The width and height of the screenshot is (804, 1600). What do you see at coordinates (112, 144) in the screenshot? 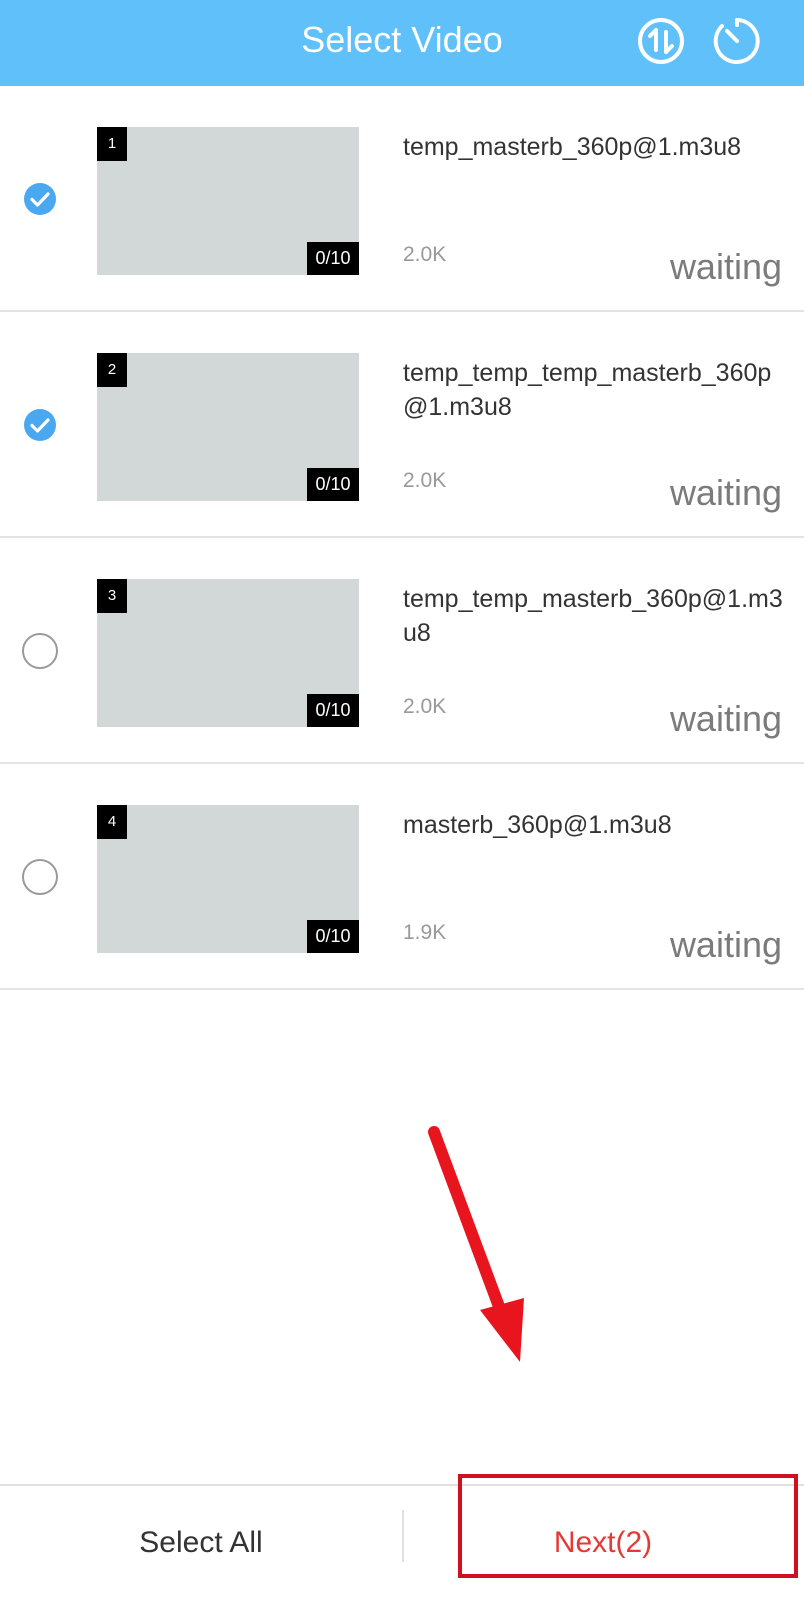
I see `video-index-badge: 1` at bounding box center [112, 144].